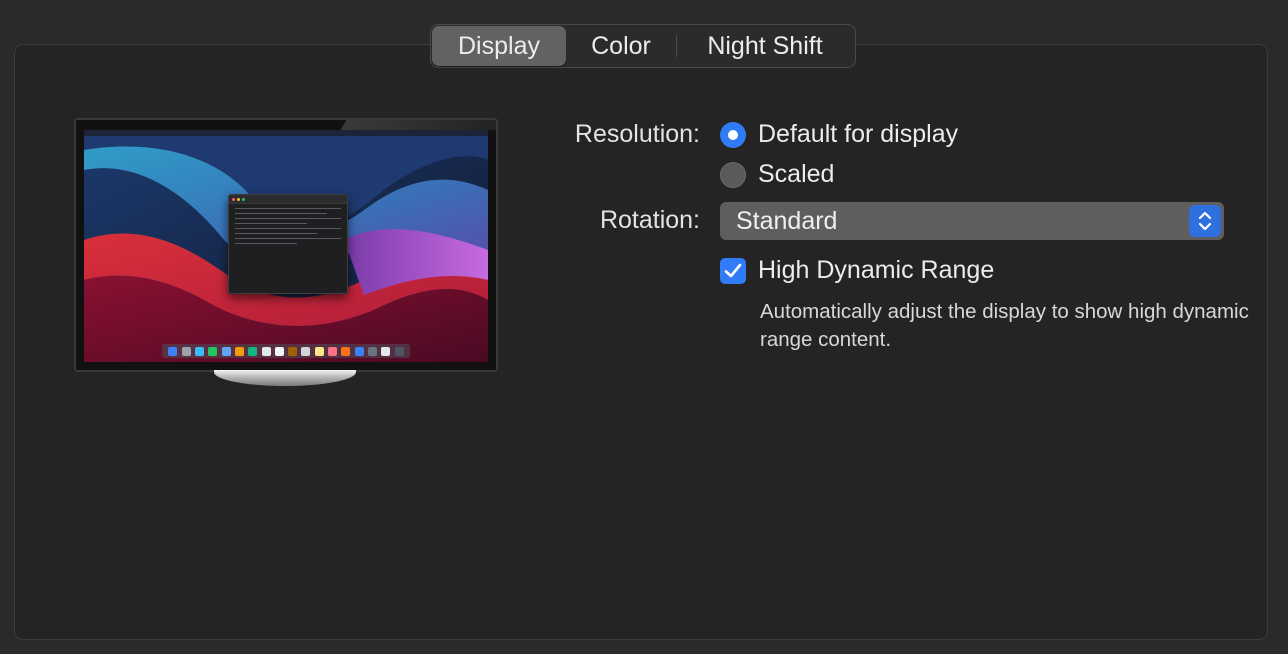  What do you see at coordinates (288, 199) in the screenshot?
I see `mini-titlebar` at bounding box center [288, 199].